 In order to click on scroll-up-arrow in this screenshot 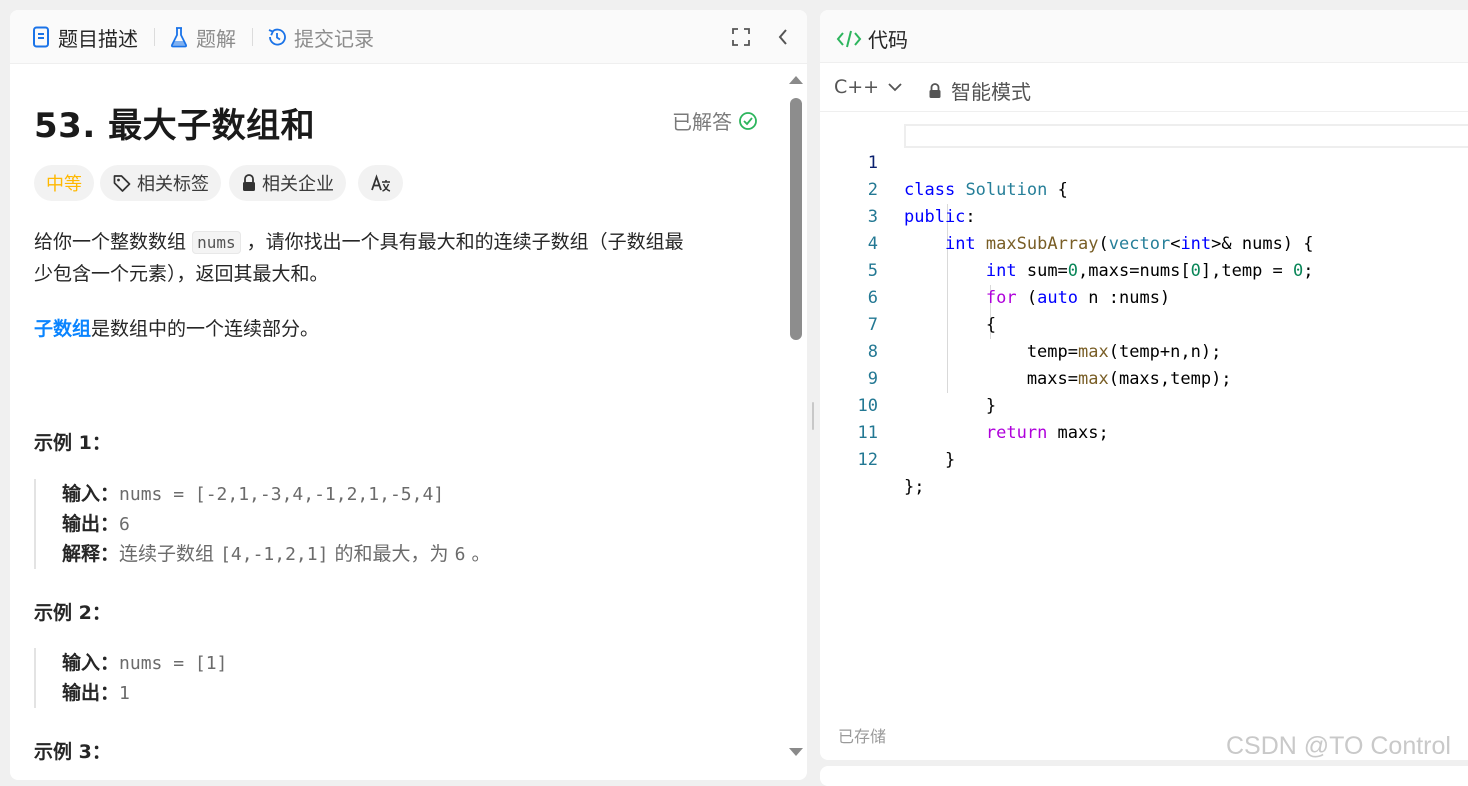, I will do `click(796, 80)`.